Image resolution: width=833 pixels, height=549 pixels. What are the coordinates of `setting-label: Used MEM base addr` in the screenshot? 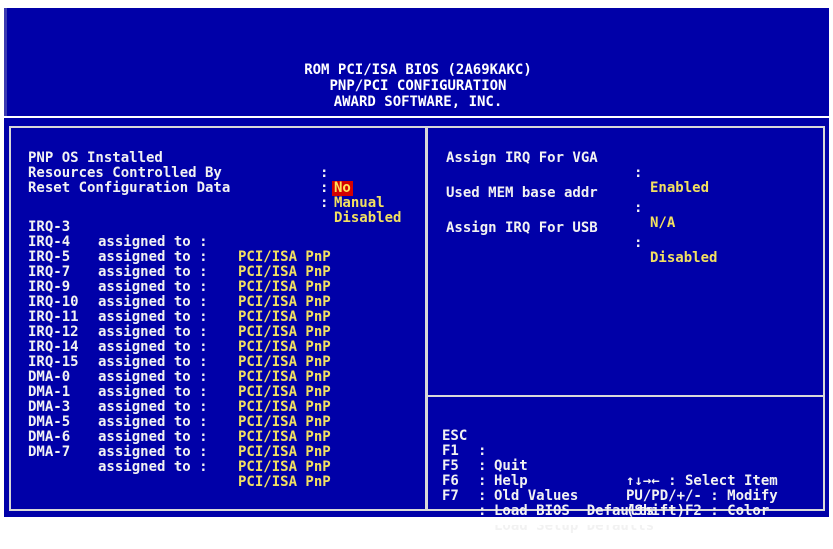 It's located at (522, 193).